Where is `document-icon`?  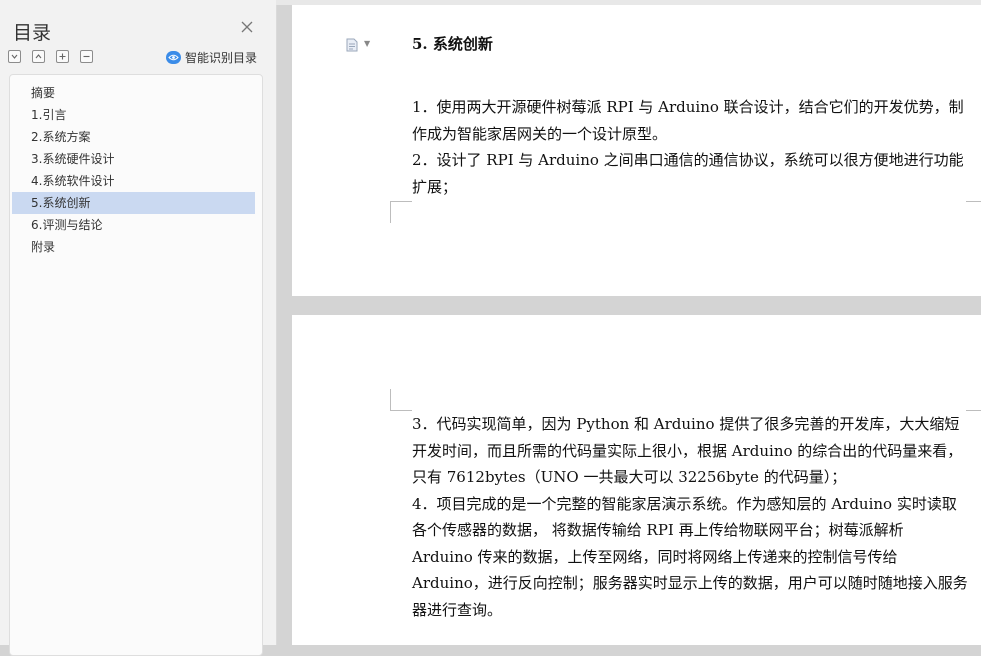 document-icon is located at coordinates (352, 44).